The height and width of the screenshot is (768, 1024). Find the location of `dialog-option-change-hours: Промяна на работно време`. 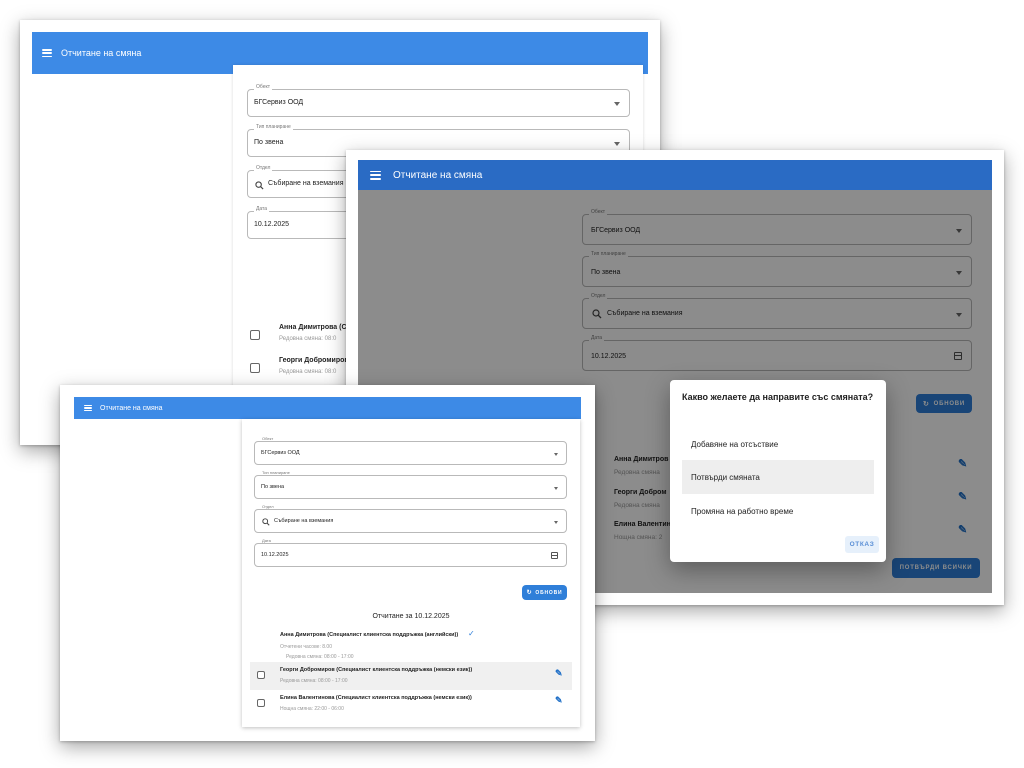

dialog-option-change-hours: Промяна на работно време is located at coordinates (778, 511).